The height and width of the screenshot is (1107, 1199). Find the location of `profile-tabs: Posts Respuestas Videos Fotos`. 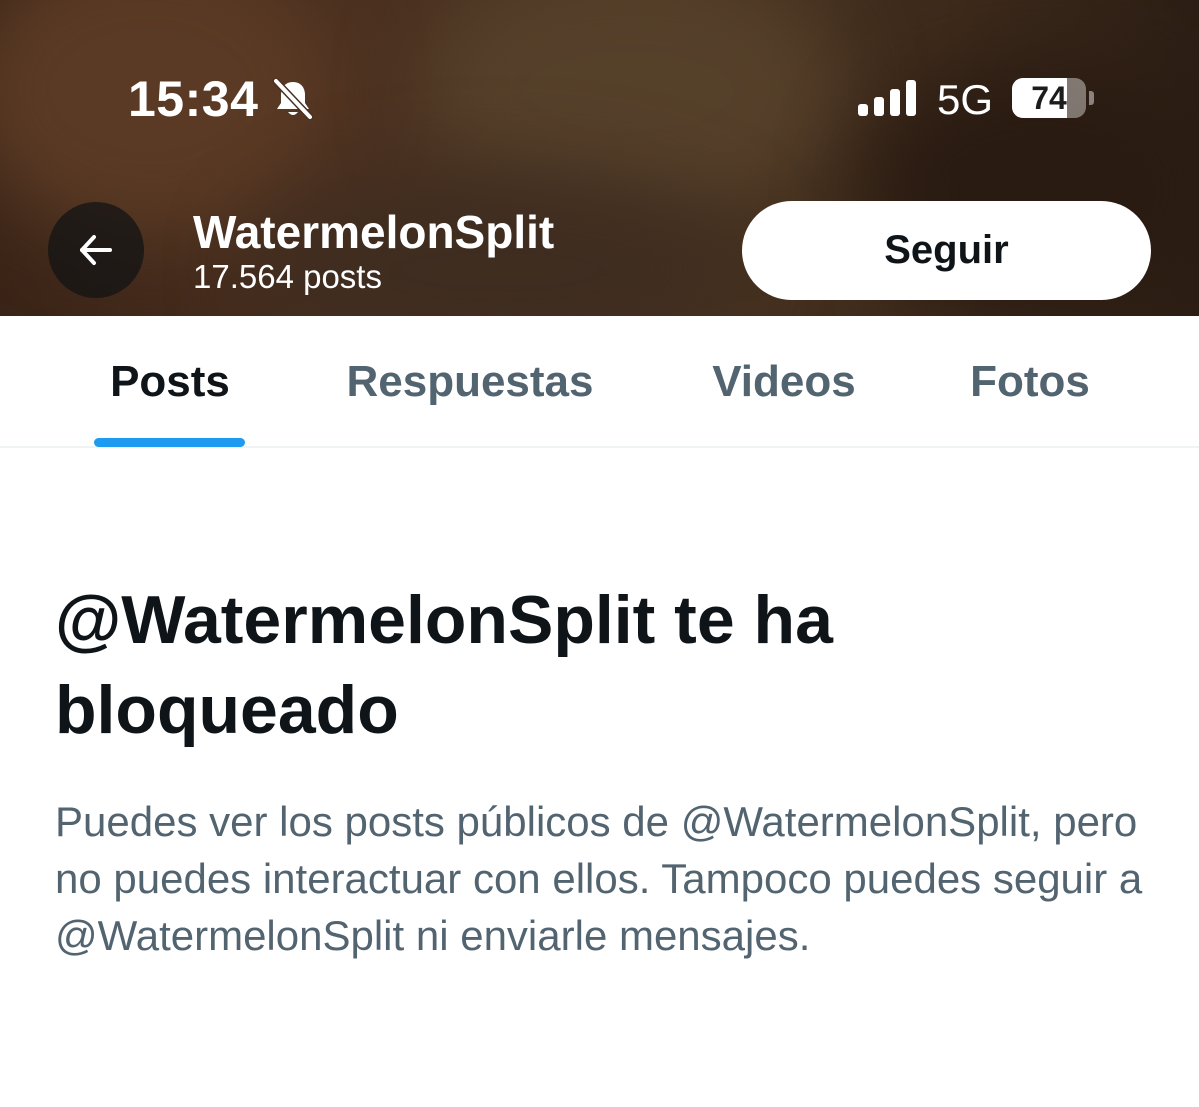

profile-tabs: Posts Respuestas Videos Fotos is located at coordinates (599, 382).